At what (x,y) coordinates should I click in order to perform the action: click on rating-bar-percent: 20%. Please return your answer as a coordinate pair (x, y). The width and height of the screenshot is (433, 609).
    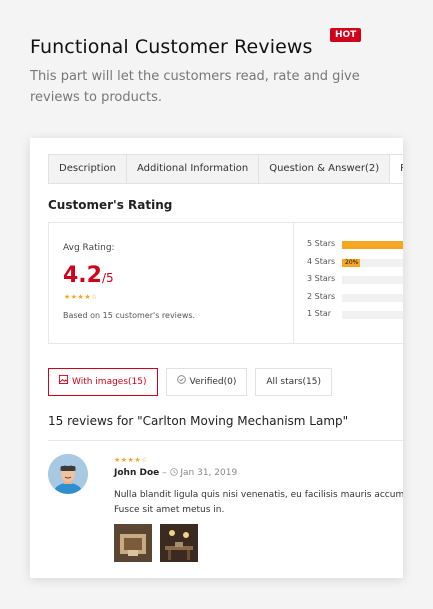
    Looking at the image, I should click on (352, 262).